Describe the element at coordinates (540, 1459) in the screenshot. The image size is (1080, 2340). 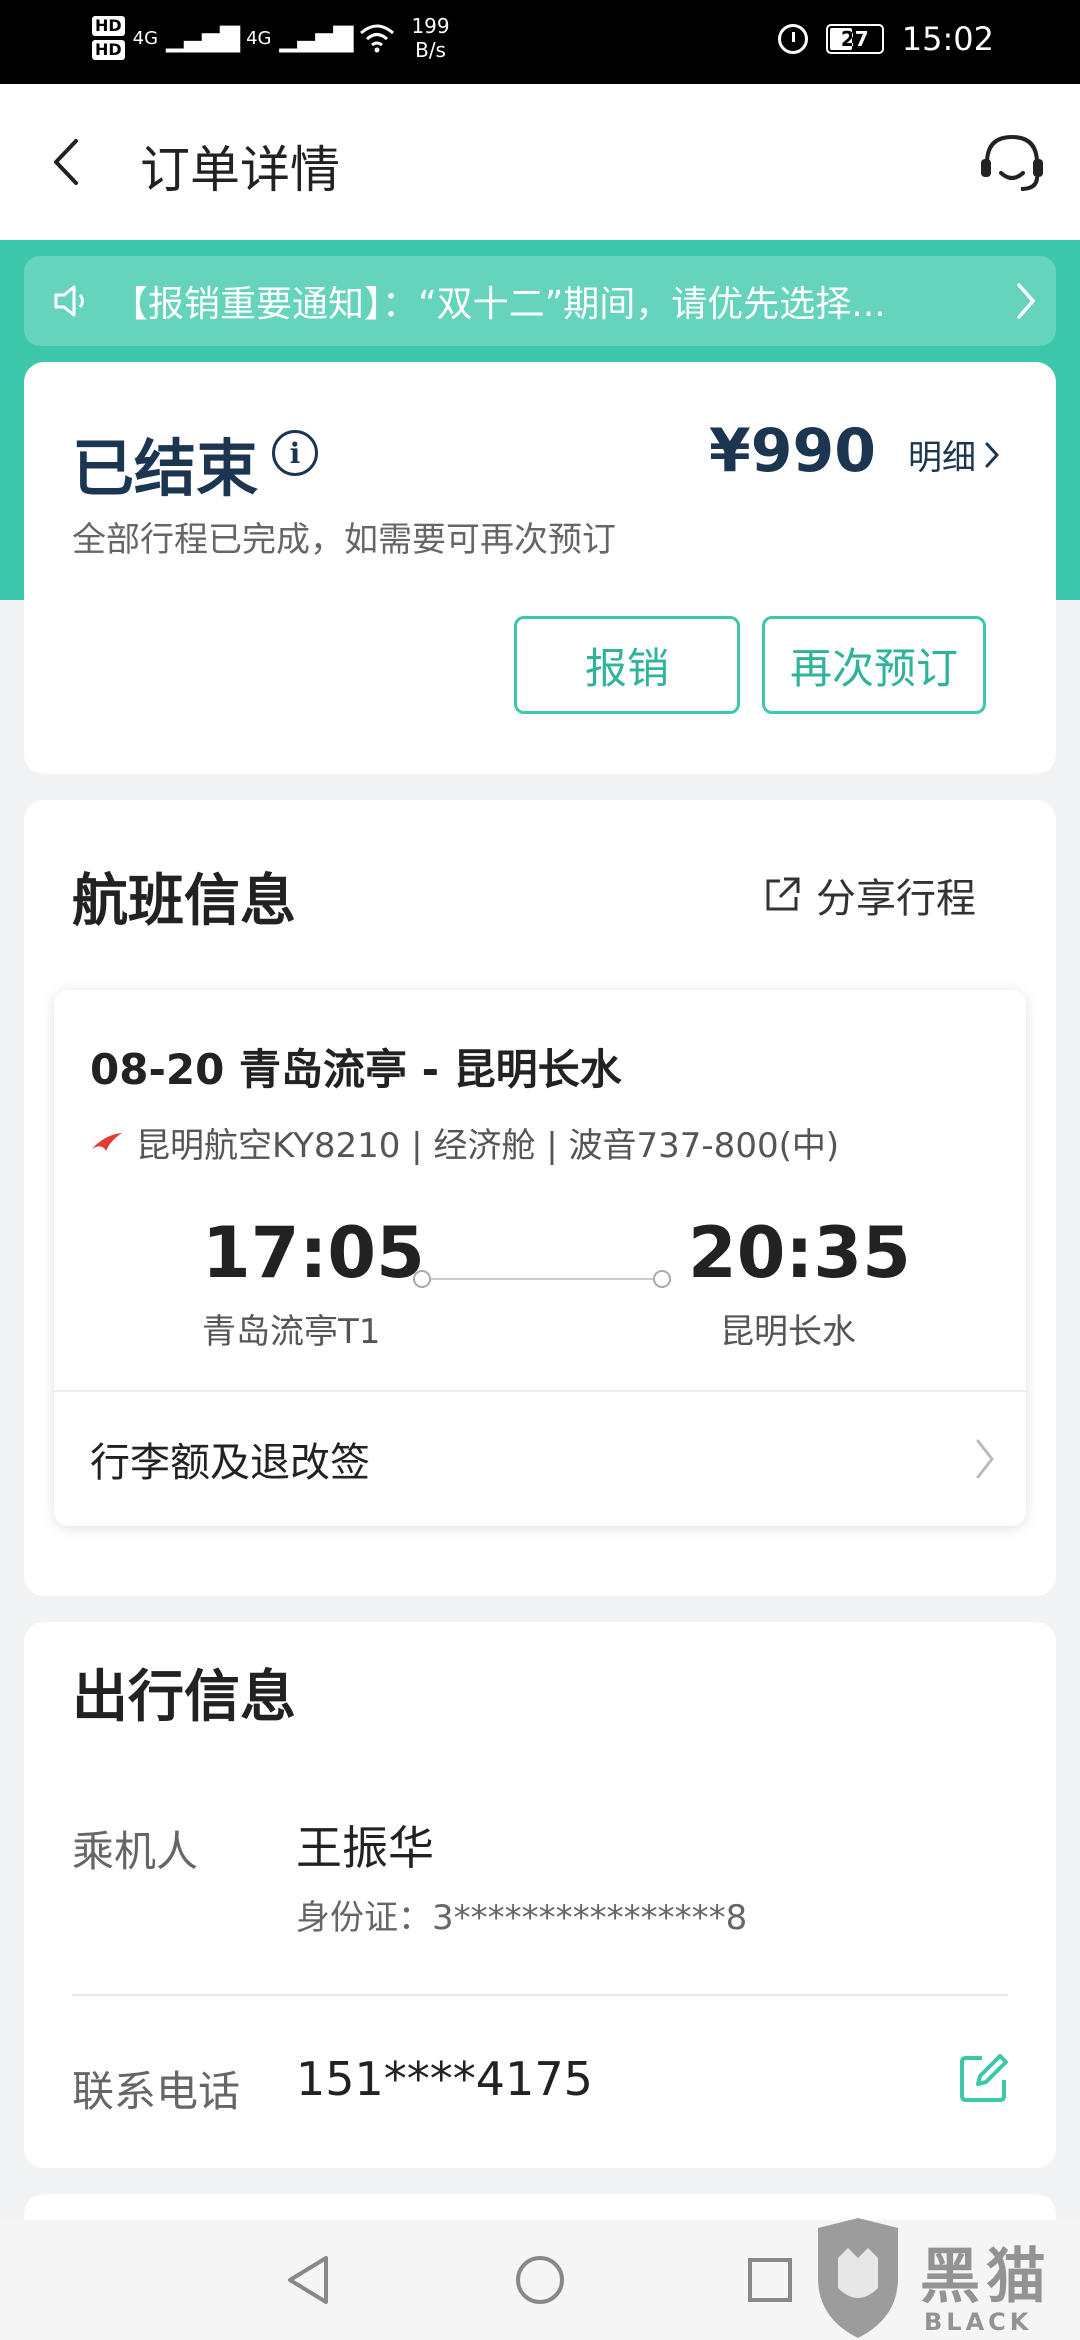
I see `baggage-refund-row: 行李额及退改签` at that location.